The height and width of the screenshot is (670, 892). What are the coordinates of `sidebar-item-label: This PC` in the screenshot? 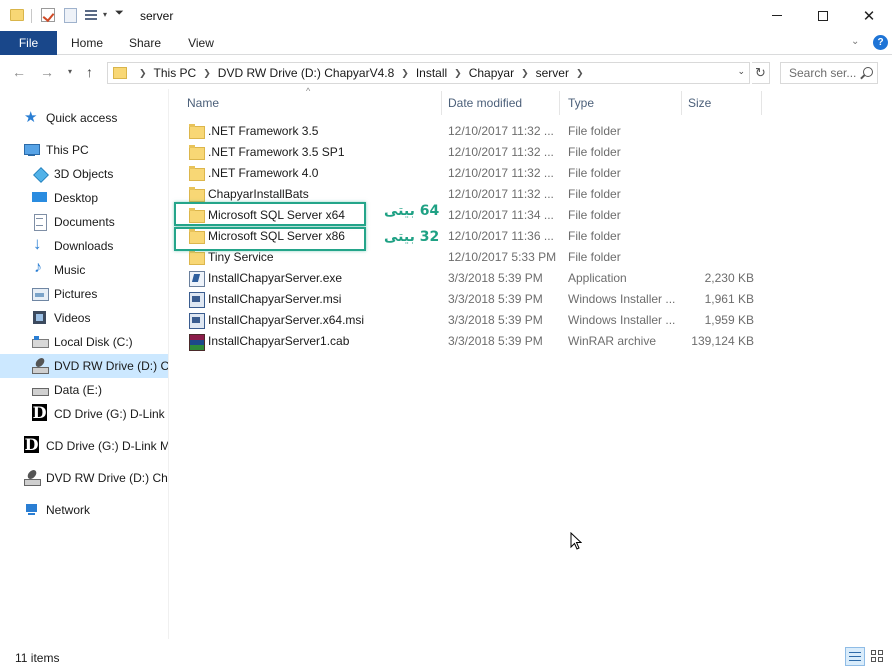 It's located at (67, 150).